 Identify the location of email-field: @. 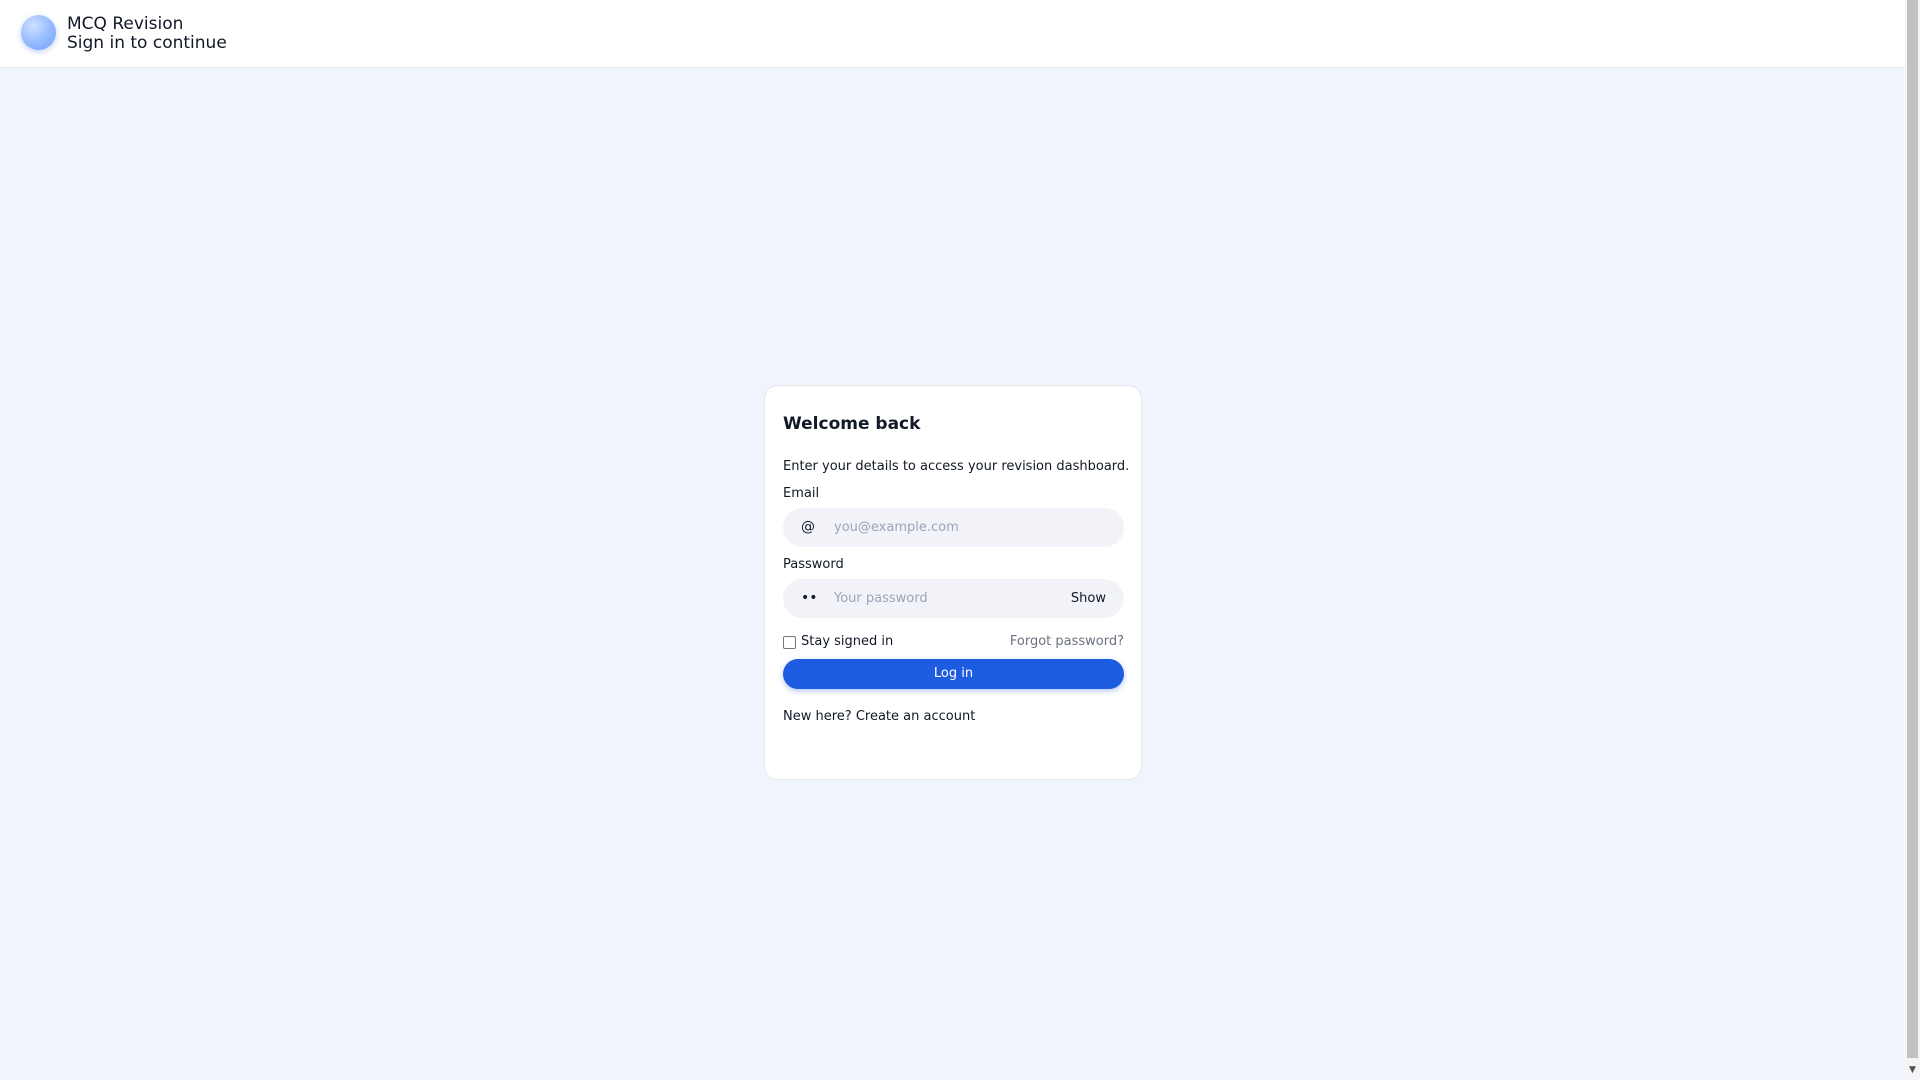
(953, 527).